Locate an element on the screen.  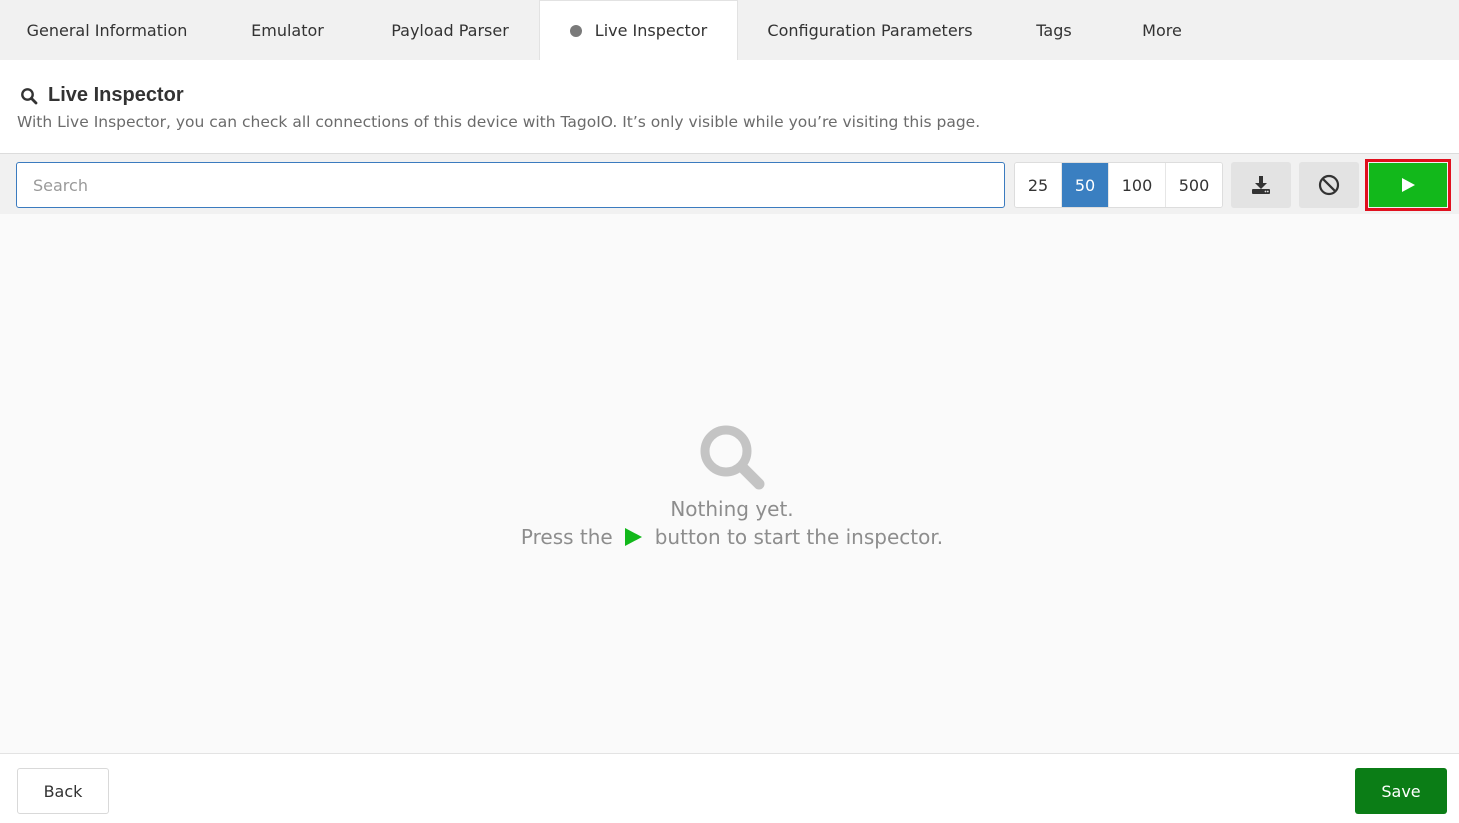
tab-label: Payload Parser is located at coordinates (450, 30).